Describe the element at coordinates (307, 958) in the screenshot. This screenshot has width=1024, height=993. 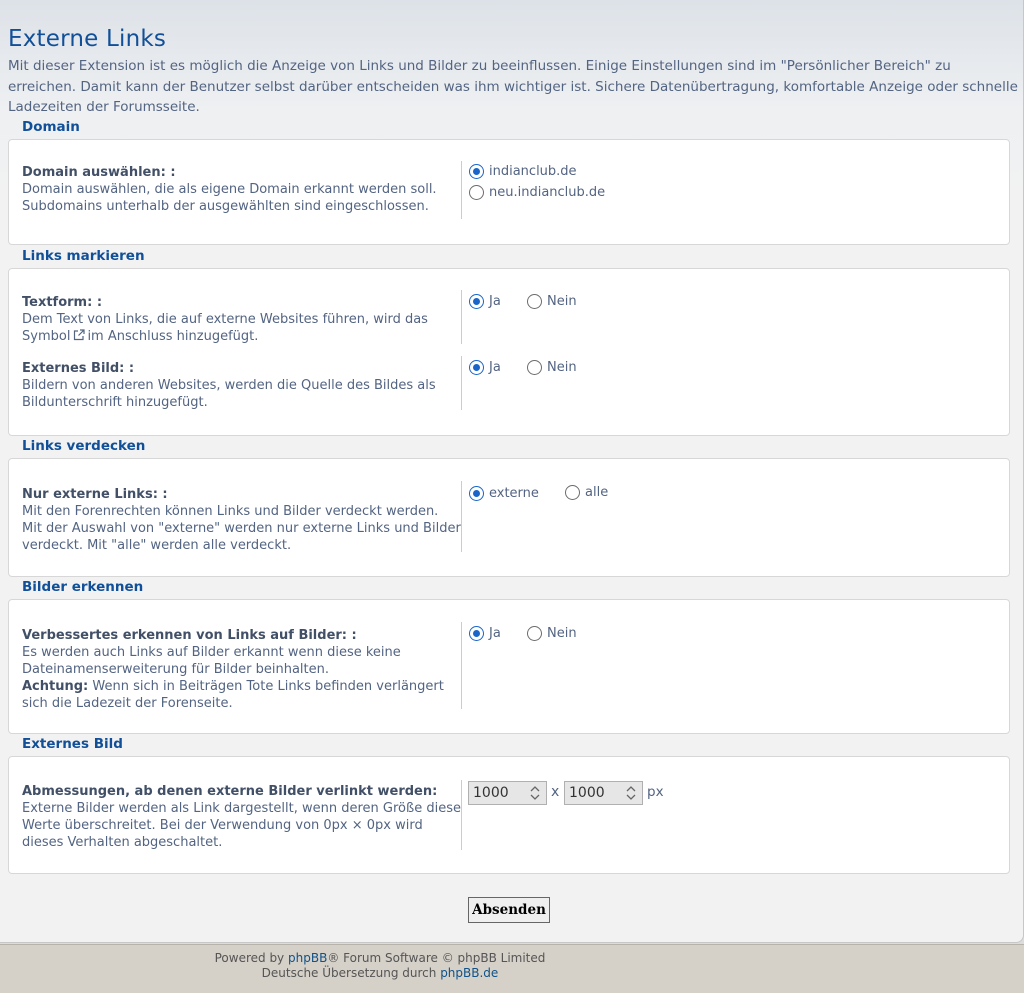
I see `phpbb-link: phpBB` at that location.